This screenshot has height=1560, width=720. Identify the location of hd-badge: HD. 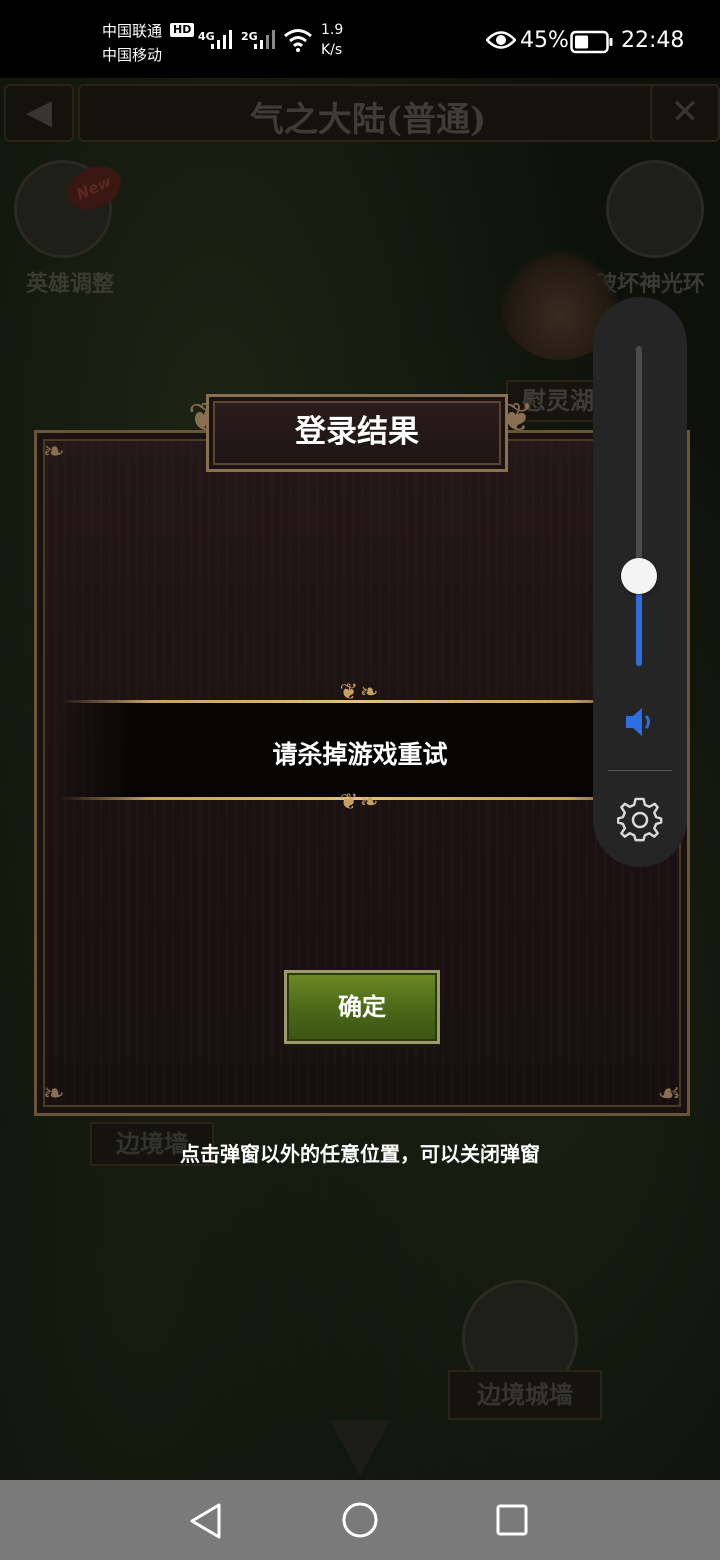
(182, 30).